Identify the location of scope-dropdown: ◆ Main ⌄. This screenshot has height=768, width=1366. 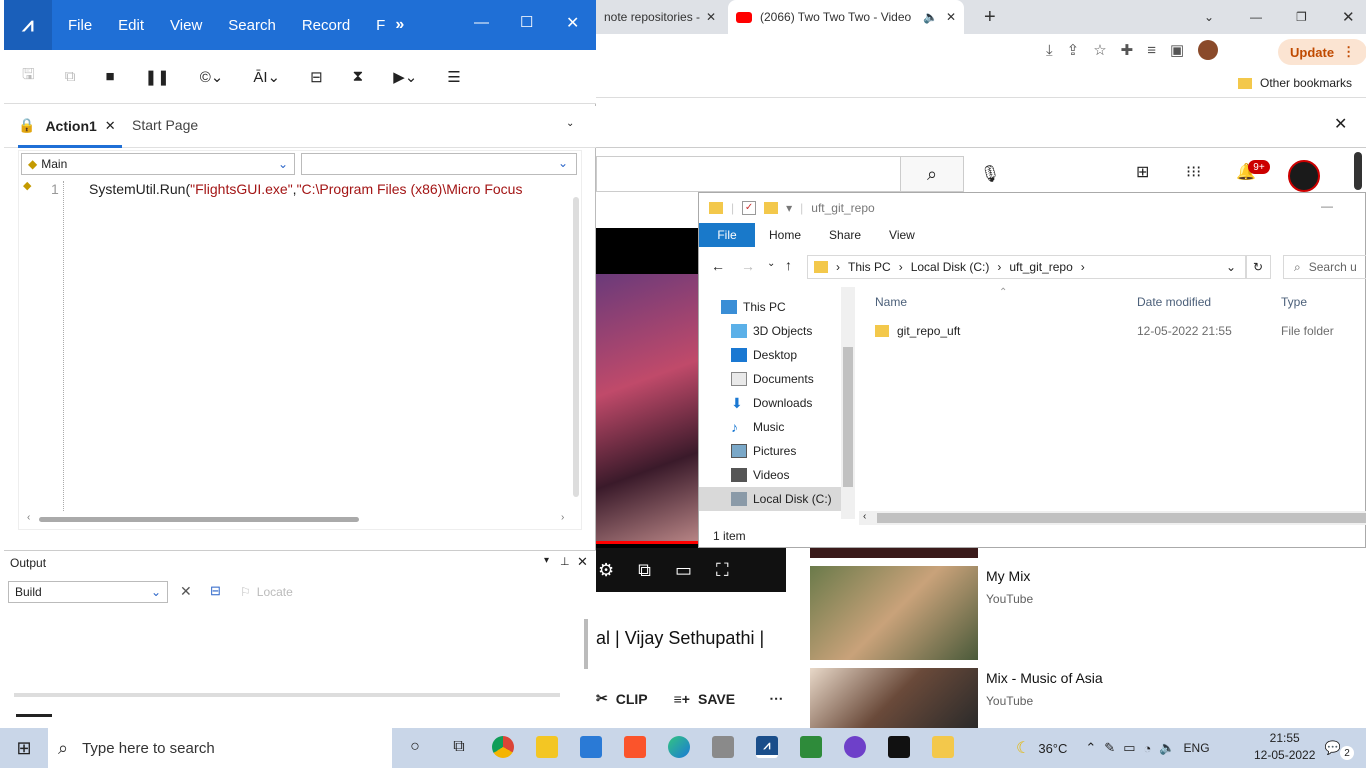
(158, 164).